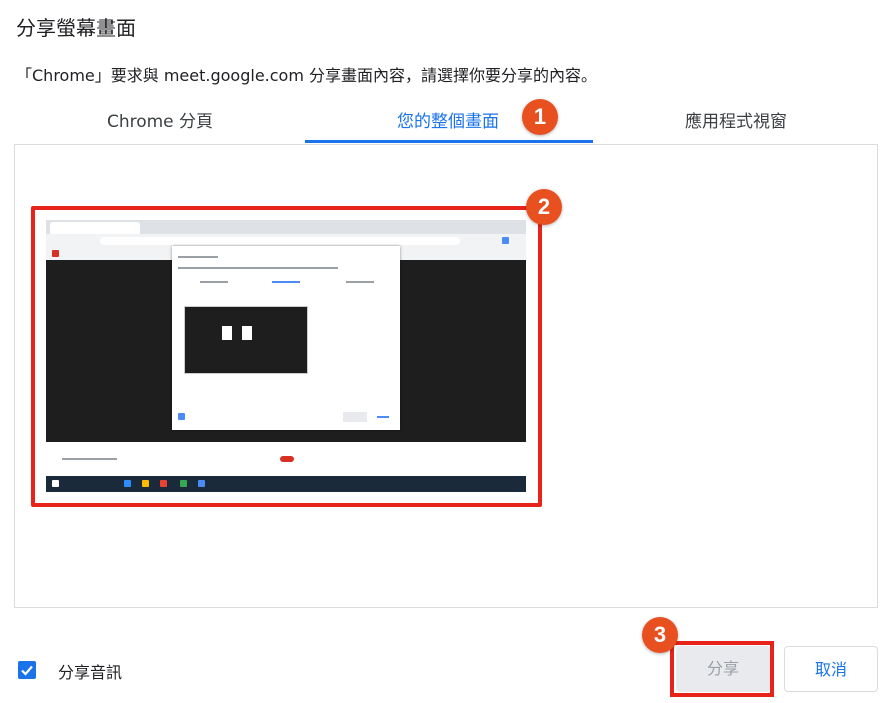 The height and width of the screenshot is (703, 887). I want to click on step-badge-2: 2, so click(544, 207).